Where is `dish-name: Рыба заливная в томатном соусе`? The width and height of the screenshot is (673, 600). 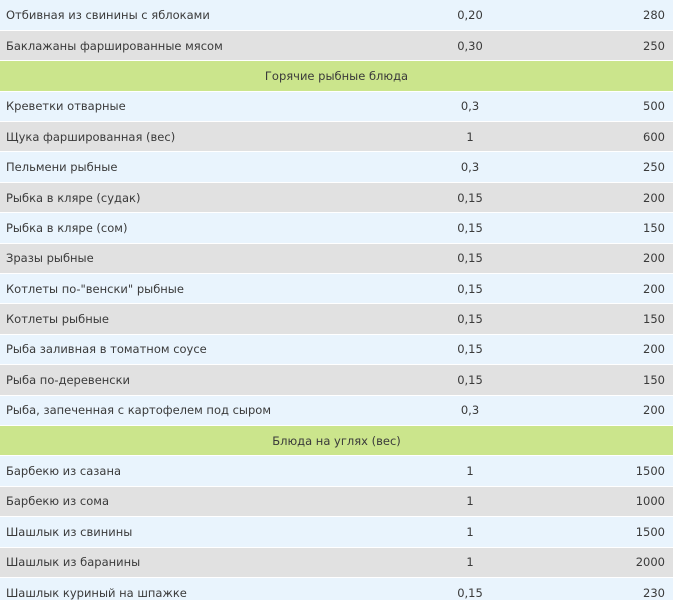
dish-name: Рыба заливная в томатном соусе is located at coordinates (190, 350).